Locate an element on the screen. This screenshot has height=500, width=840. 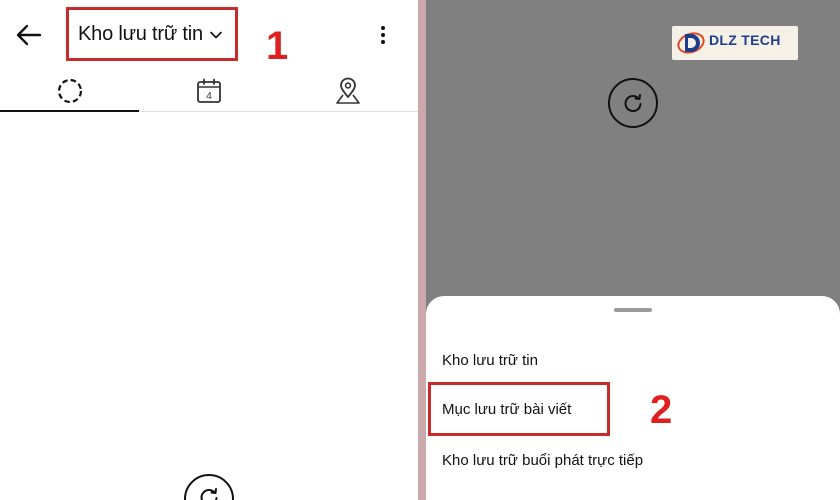
active-tab-indicator is located at coordinates (69, 111).